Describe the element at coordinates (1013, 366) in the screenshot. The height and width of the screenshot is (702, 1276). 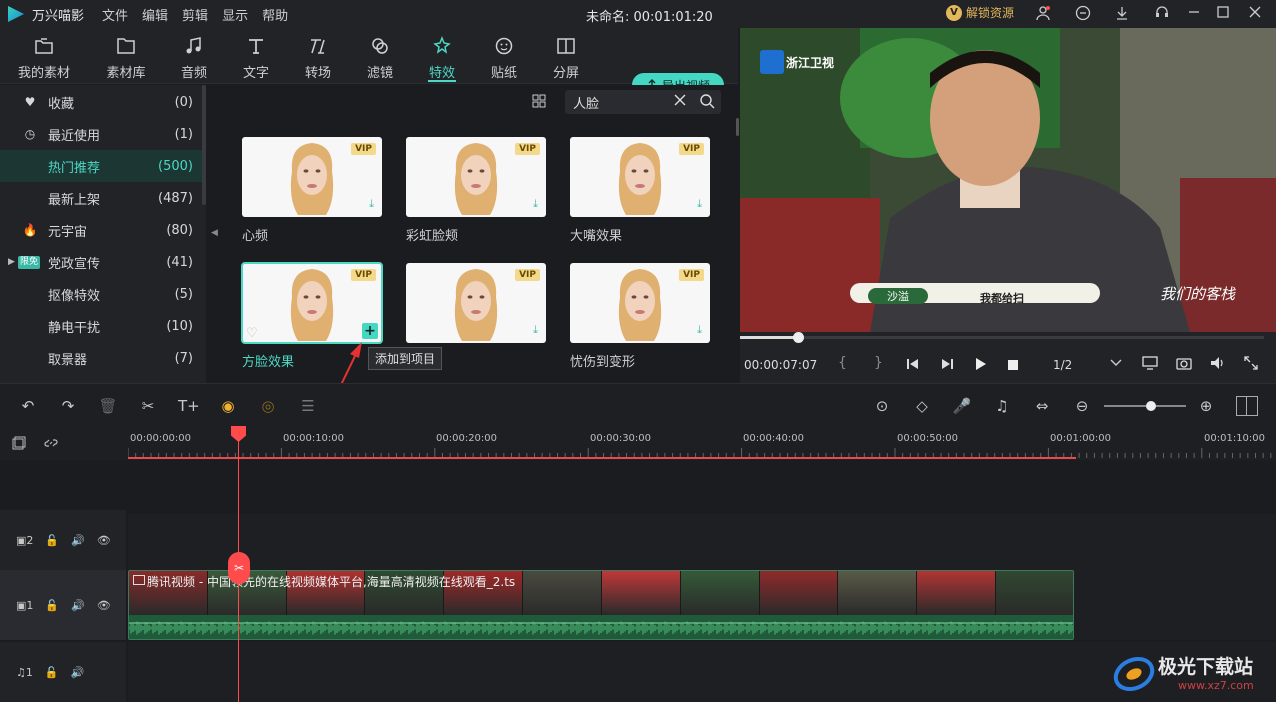
I see `stop-icon` at that location.